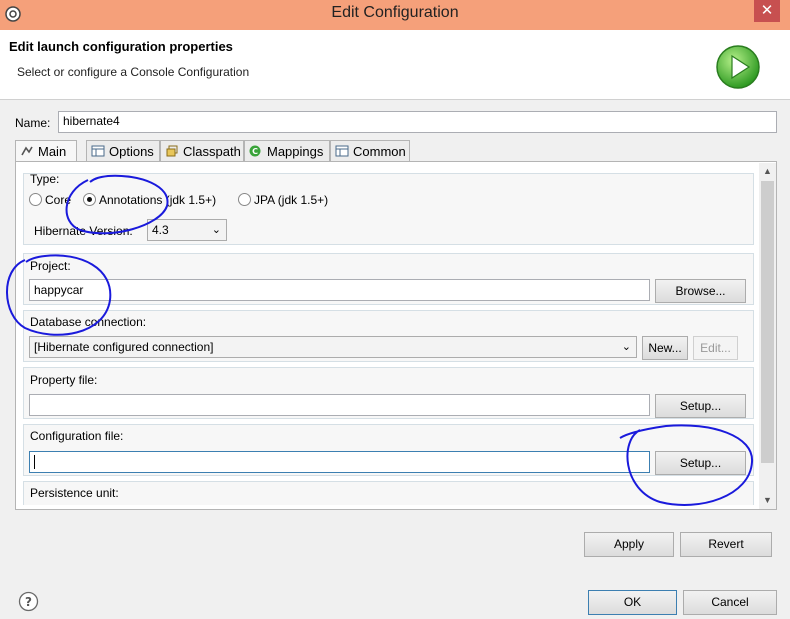 This screenshot has height=619, width=790. I want to click on header-title: Edit launch configuration properties, so click(121, 46).